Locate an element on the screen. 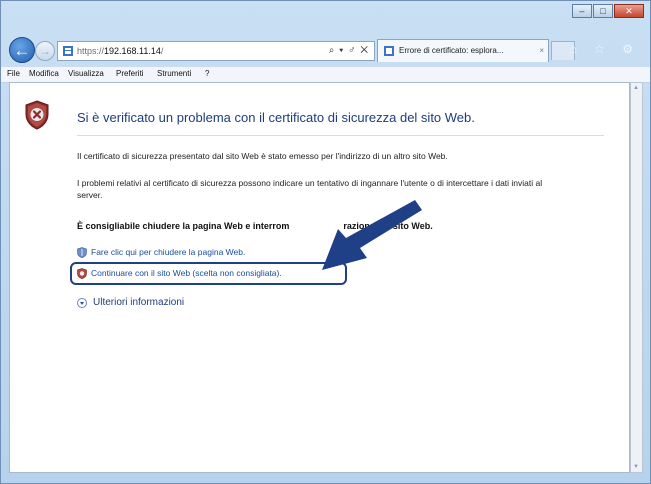 This screenshot has width=651, height=484. scroll-up-icon: ▲ is located at coordinates (636, 88).